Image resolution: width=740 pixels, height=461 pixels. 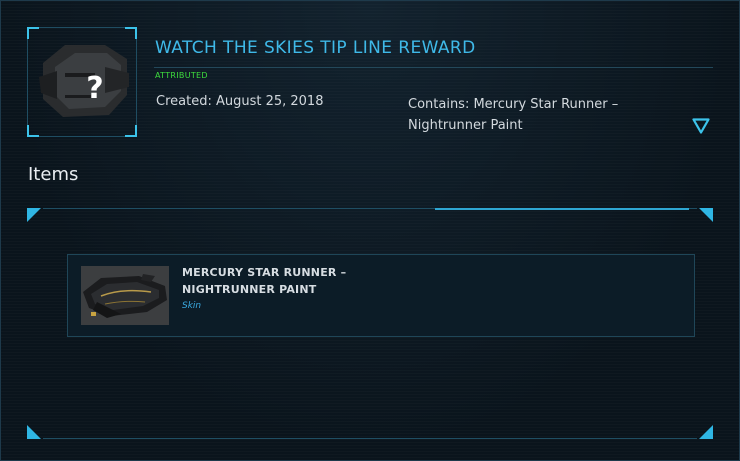 I want to click on ship-image-icon, so click(x=125, y=295).